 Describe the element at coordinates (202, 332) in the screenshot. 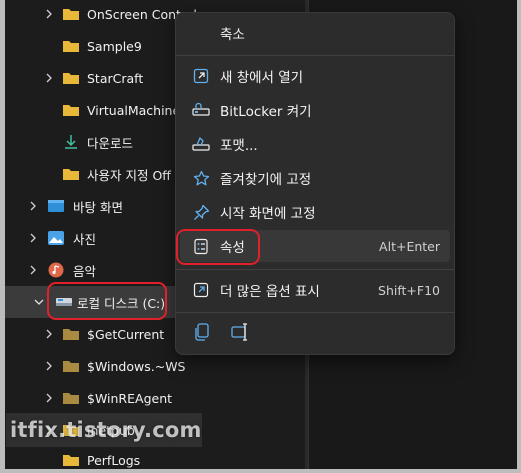

I see `copy-icon` at that location.